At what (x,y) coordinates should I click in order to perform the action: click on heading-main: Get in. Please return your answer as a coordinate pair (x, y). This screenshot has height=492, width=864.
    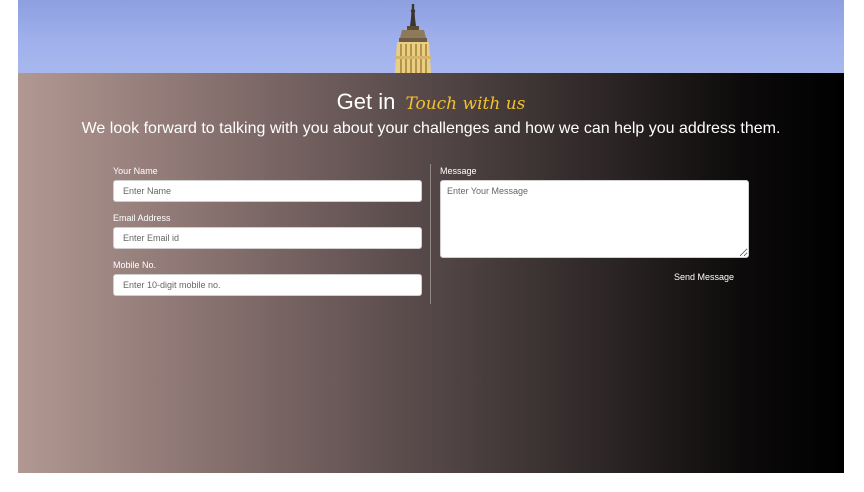
    Looking at the image, I should click on (366, 101).